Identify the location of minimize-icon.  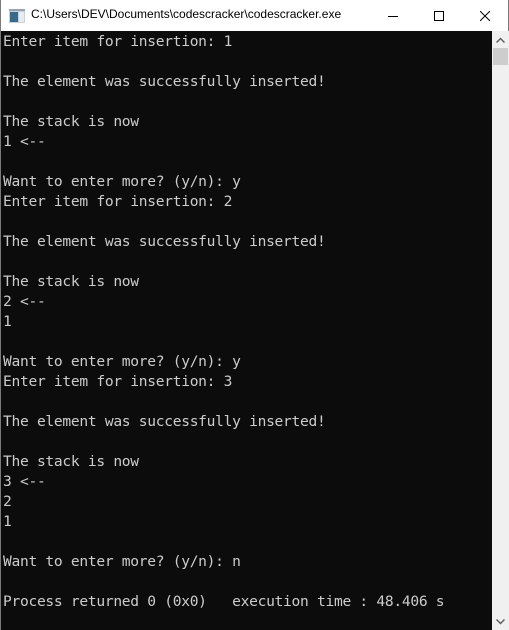
(393, 16).